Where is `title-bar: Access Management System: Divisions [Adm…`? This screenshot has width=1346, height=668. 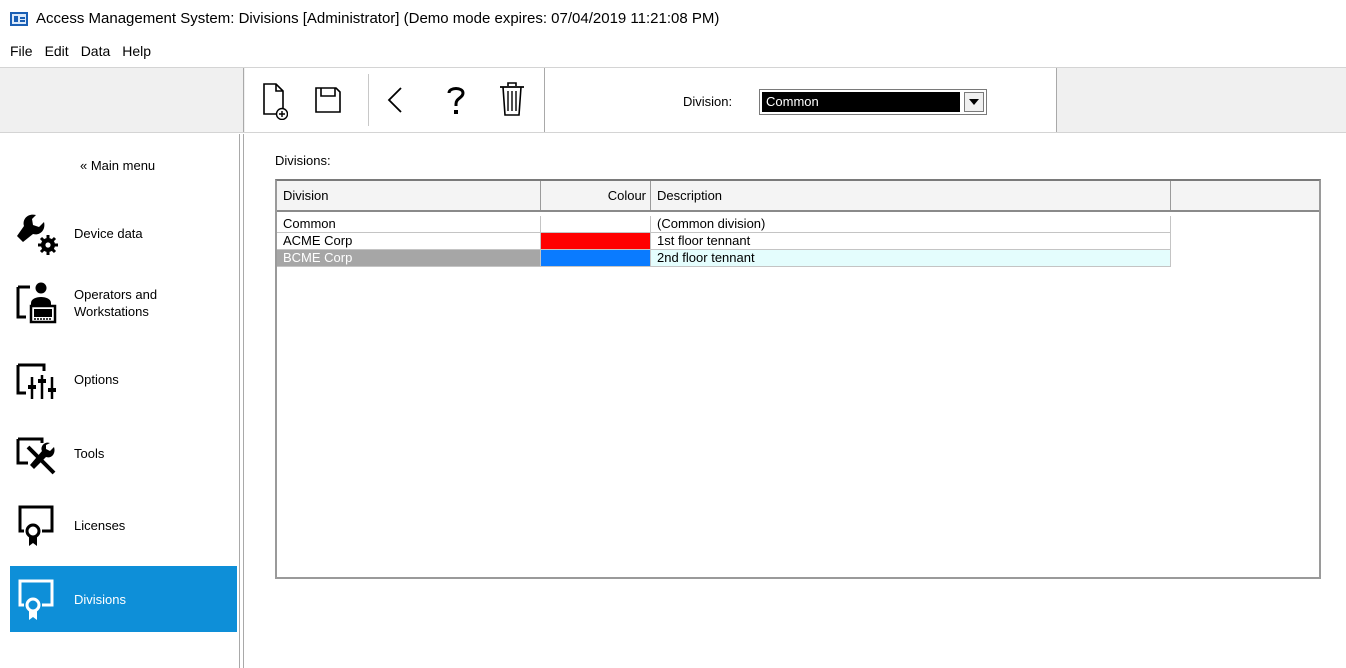 title-bar: Access Management System: Divisions [Adm… is located at coordinates (673, 19).